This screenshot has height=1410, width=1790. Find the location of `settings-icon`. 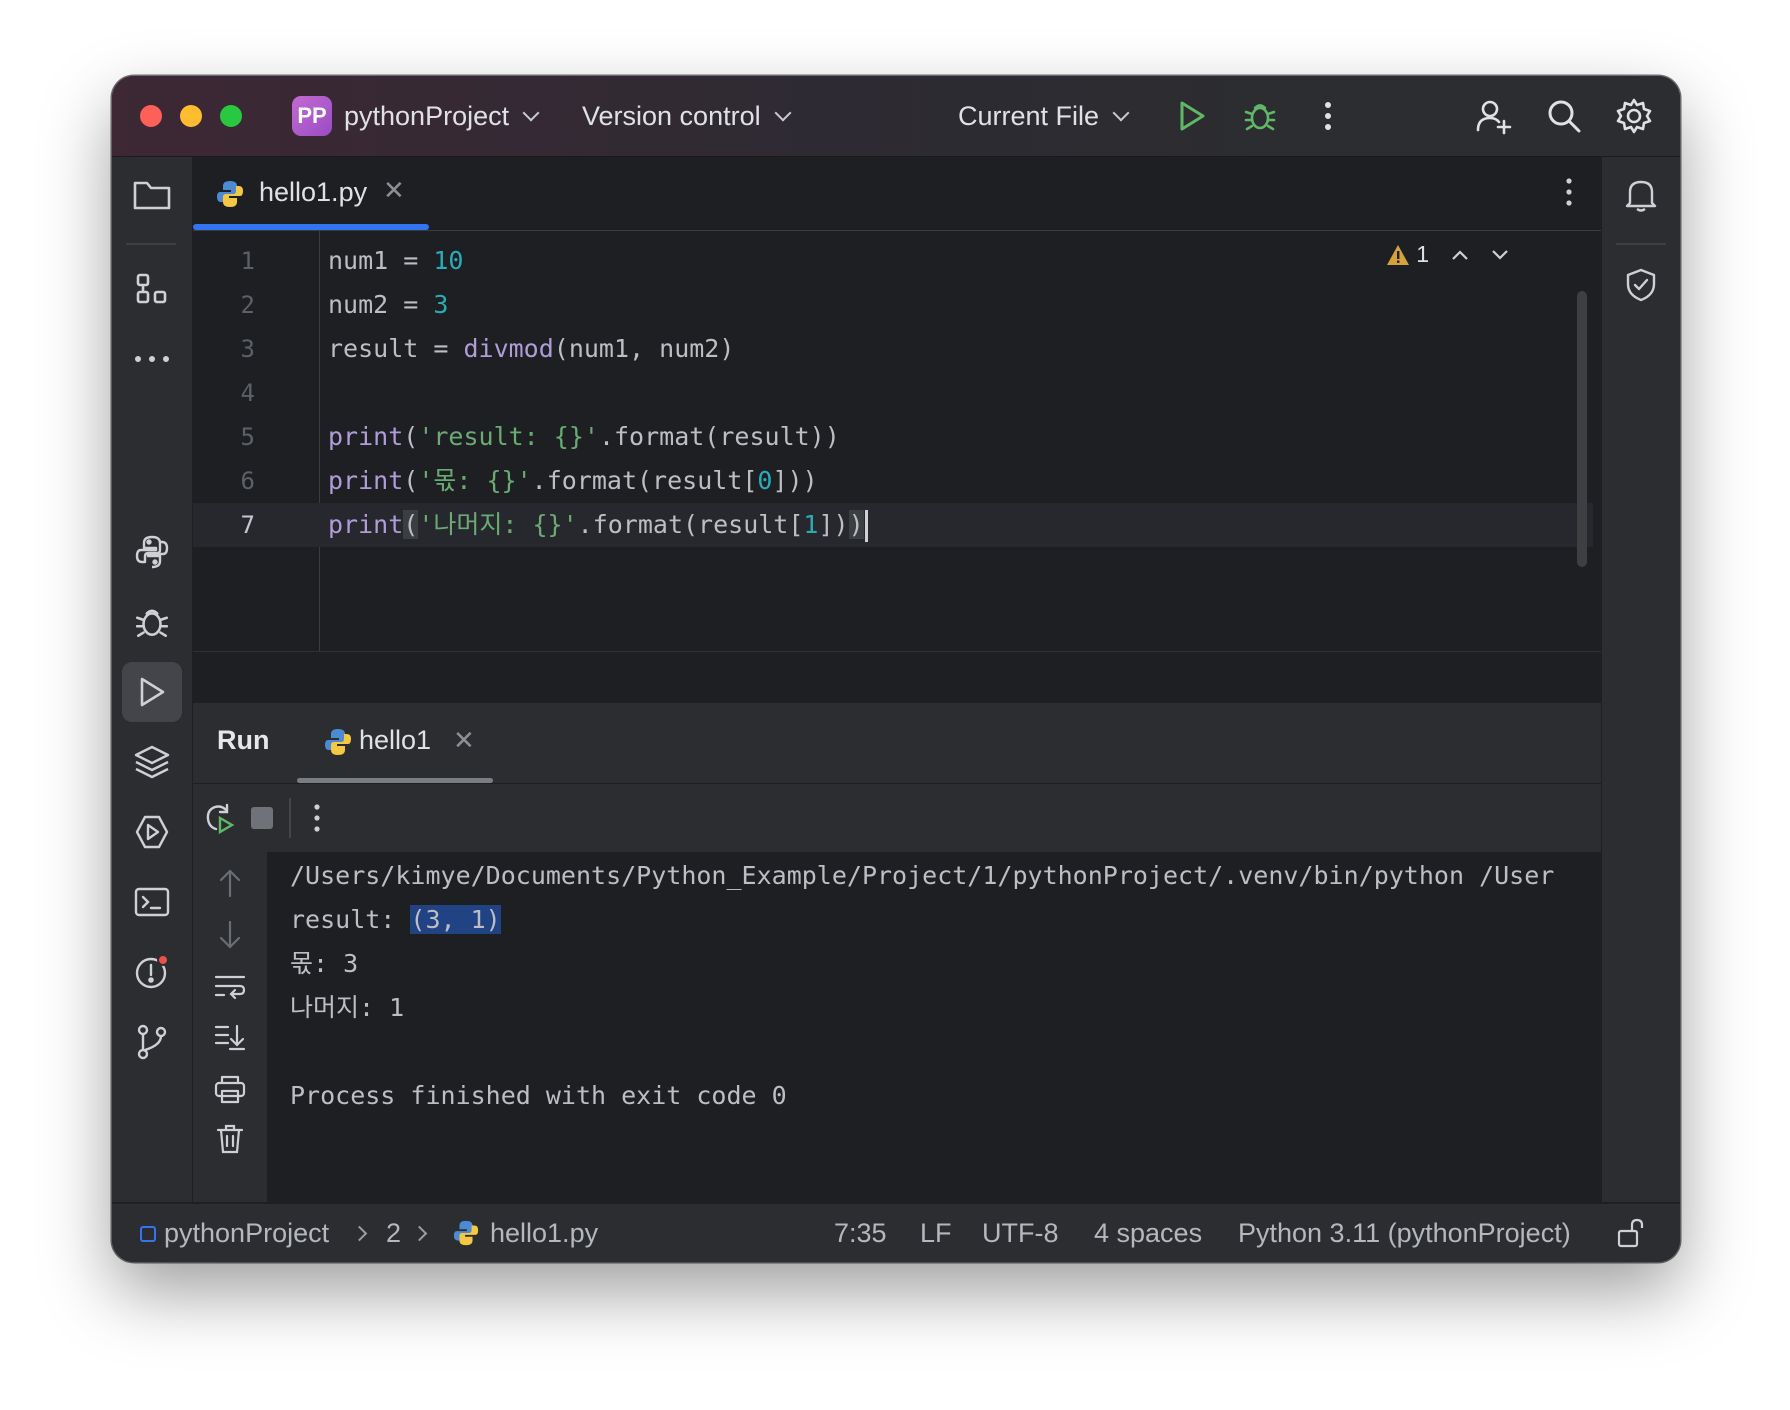

settings-icon is located at coordinates (1634, 116).